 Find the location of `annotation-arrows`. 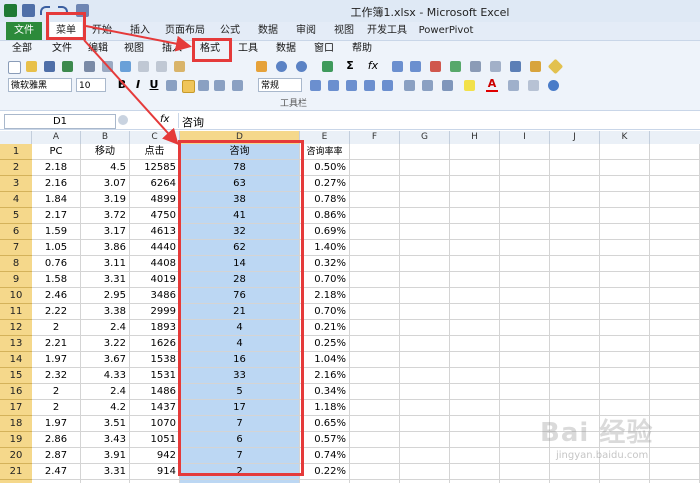

annotation-arrows is located at coordinates (137, 85).